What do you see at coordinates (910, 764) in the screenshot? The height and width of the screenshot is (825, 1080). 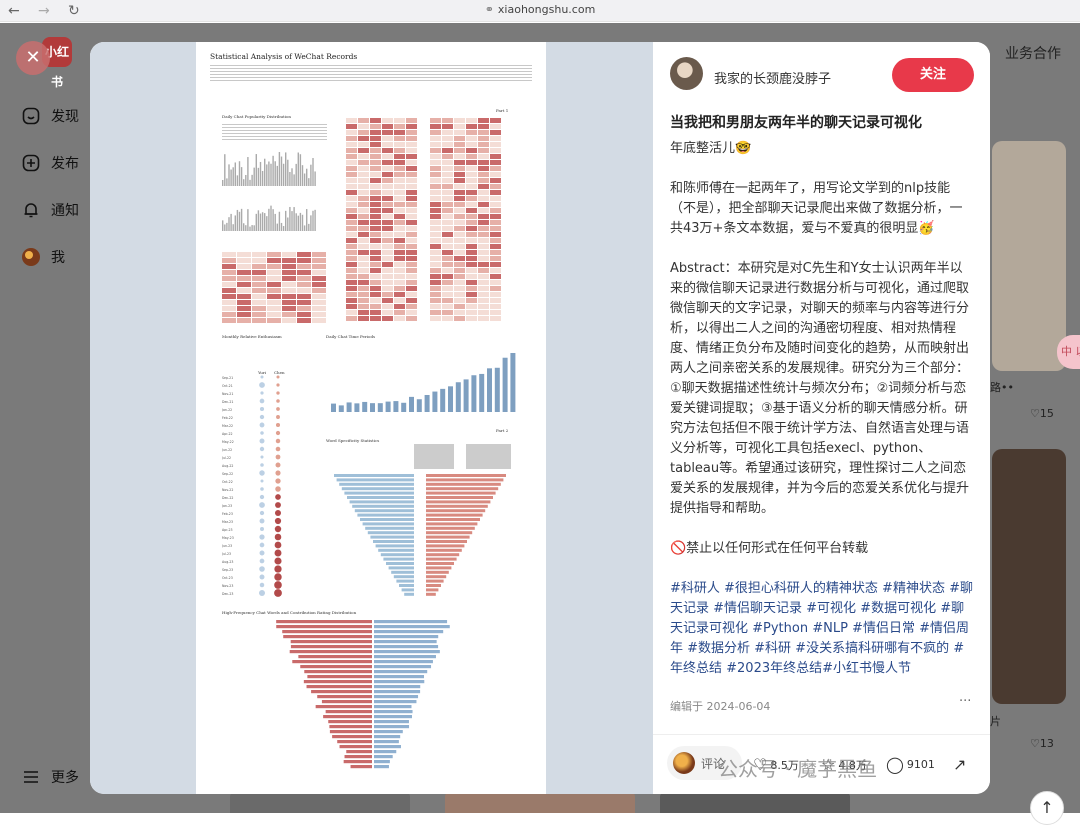 I see `comment-button: ◯ 9101` at bounding box center [910, 764].